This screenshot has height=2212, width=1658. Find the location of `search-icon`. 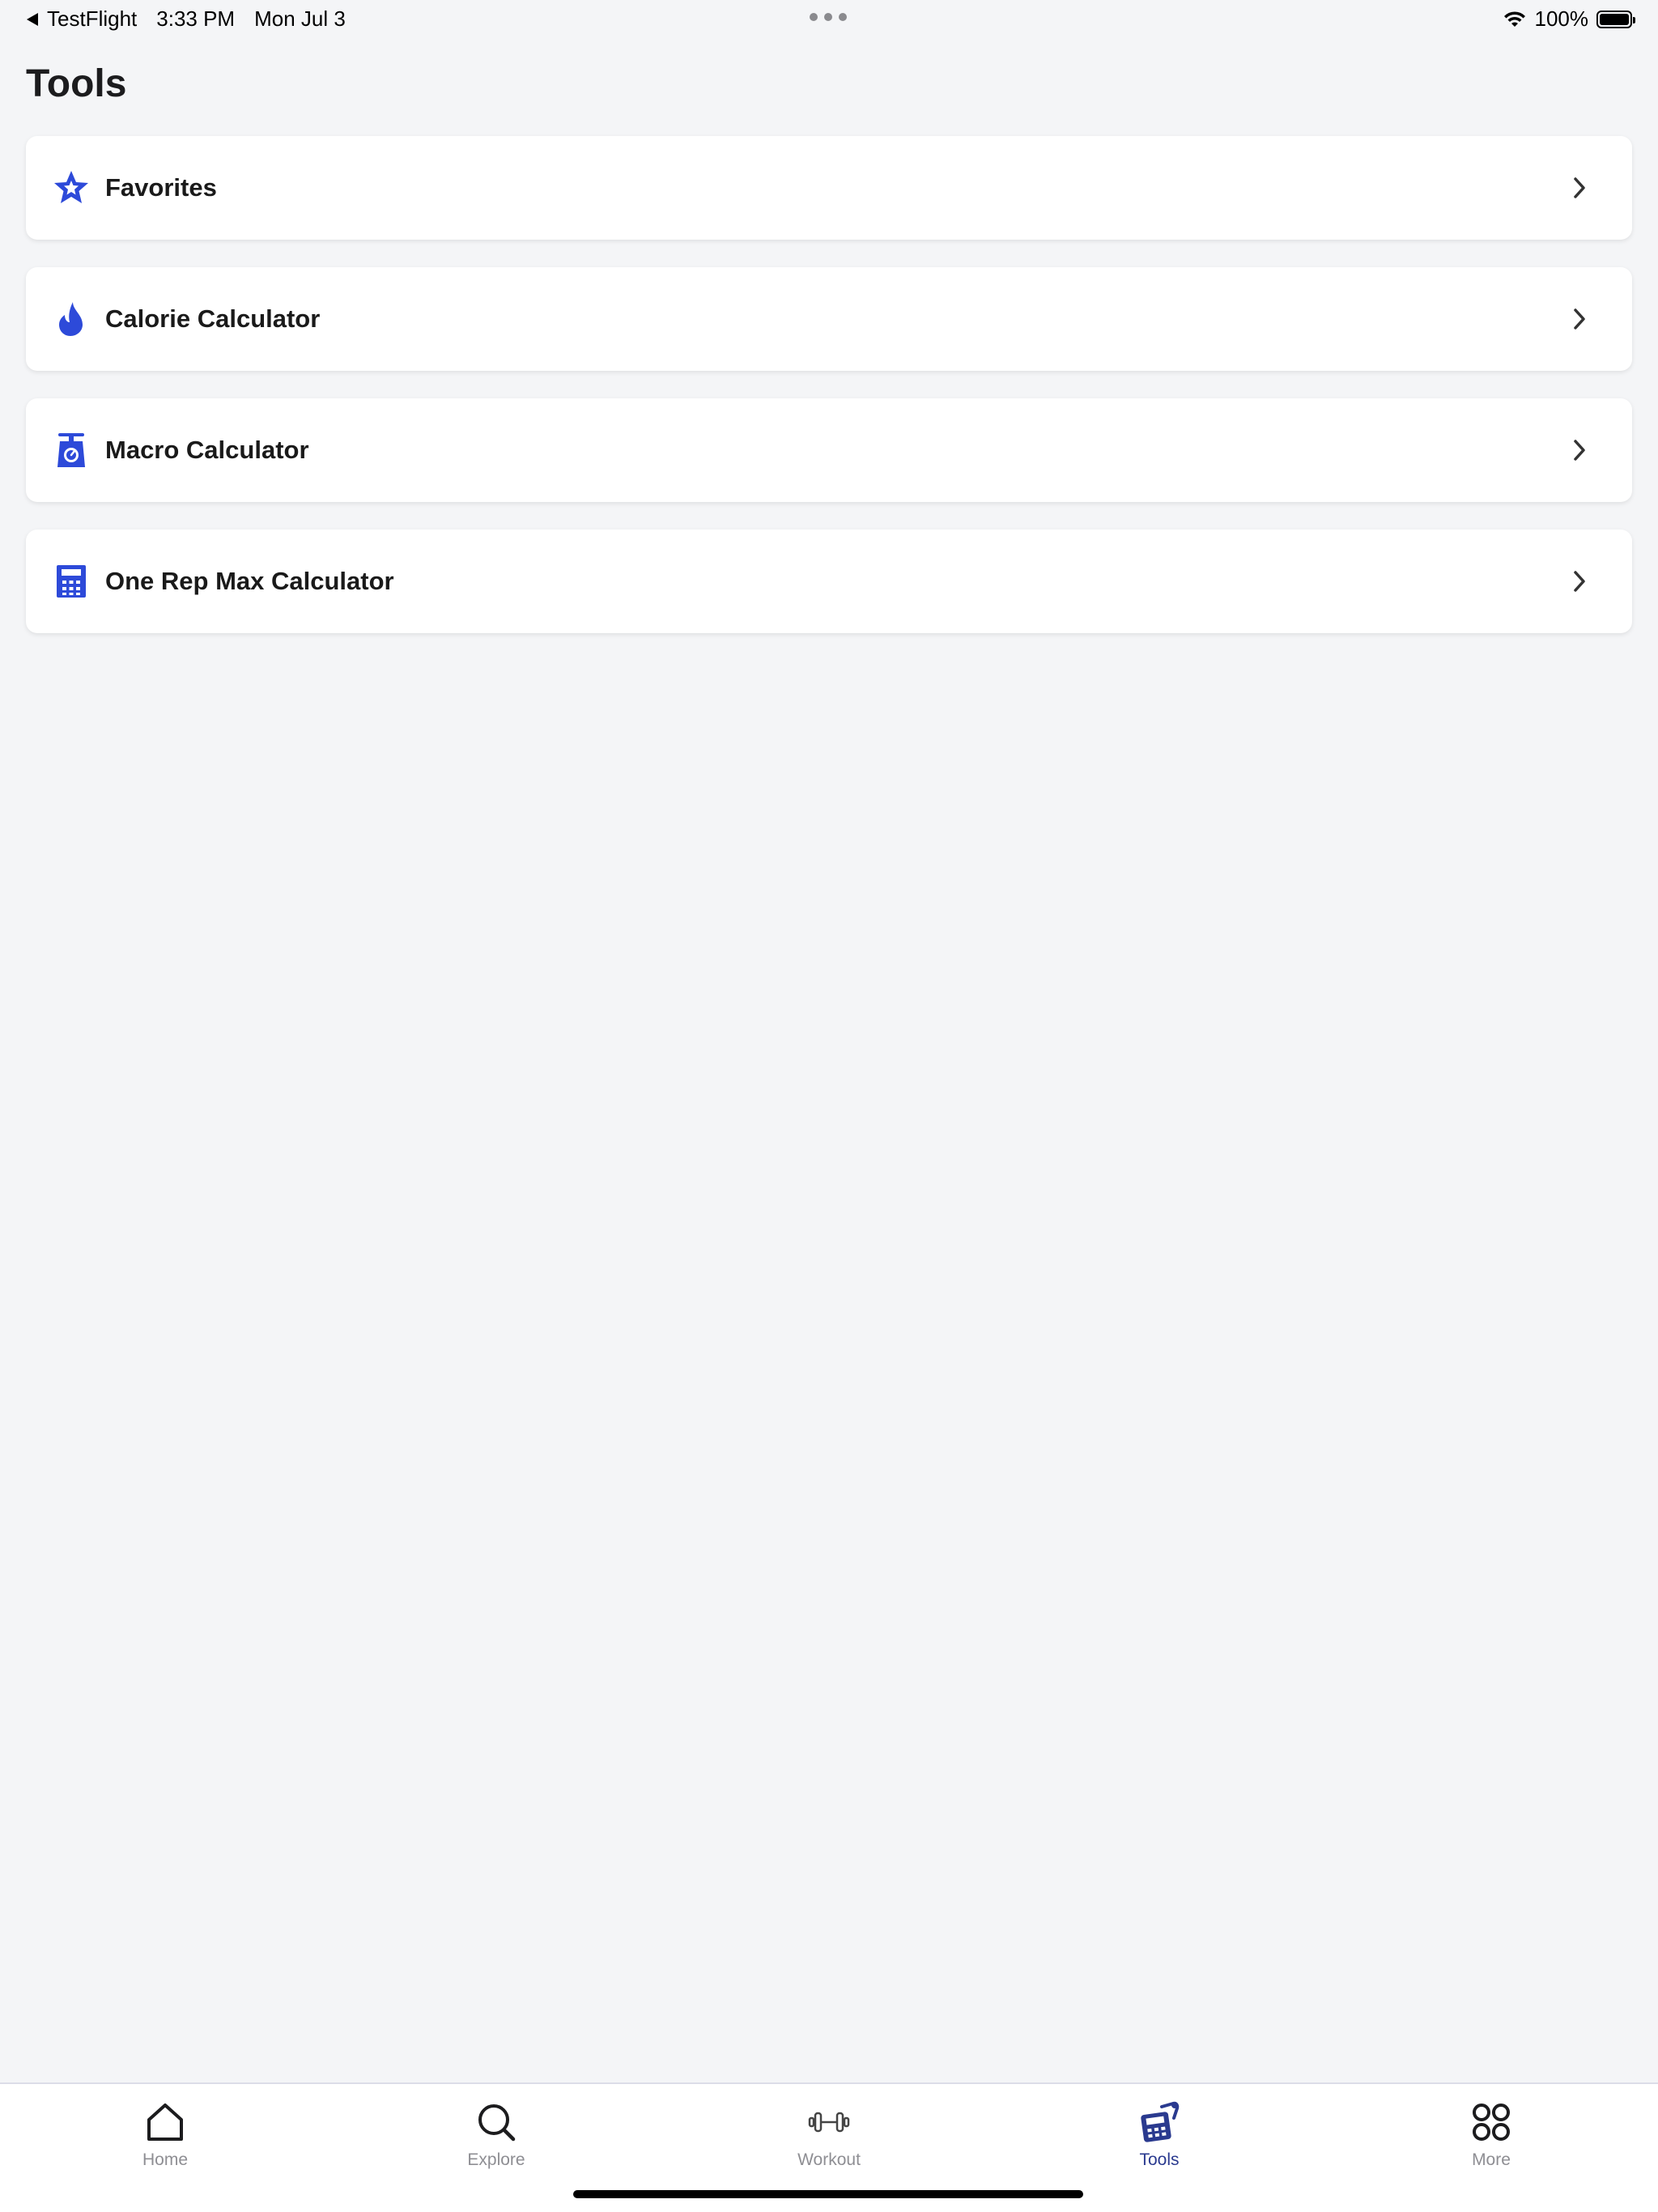

search-icon is located at coordinates (496, 2122).